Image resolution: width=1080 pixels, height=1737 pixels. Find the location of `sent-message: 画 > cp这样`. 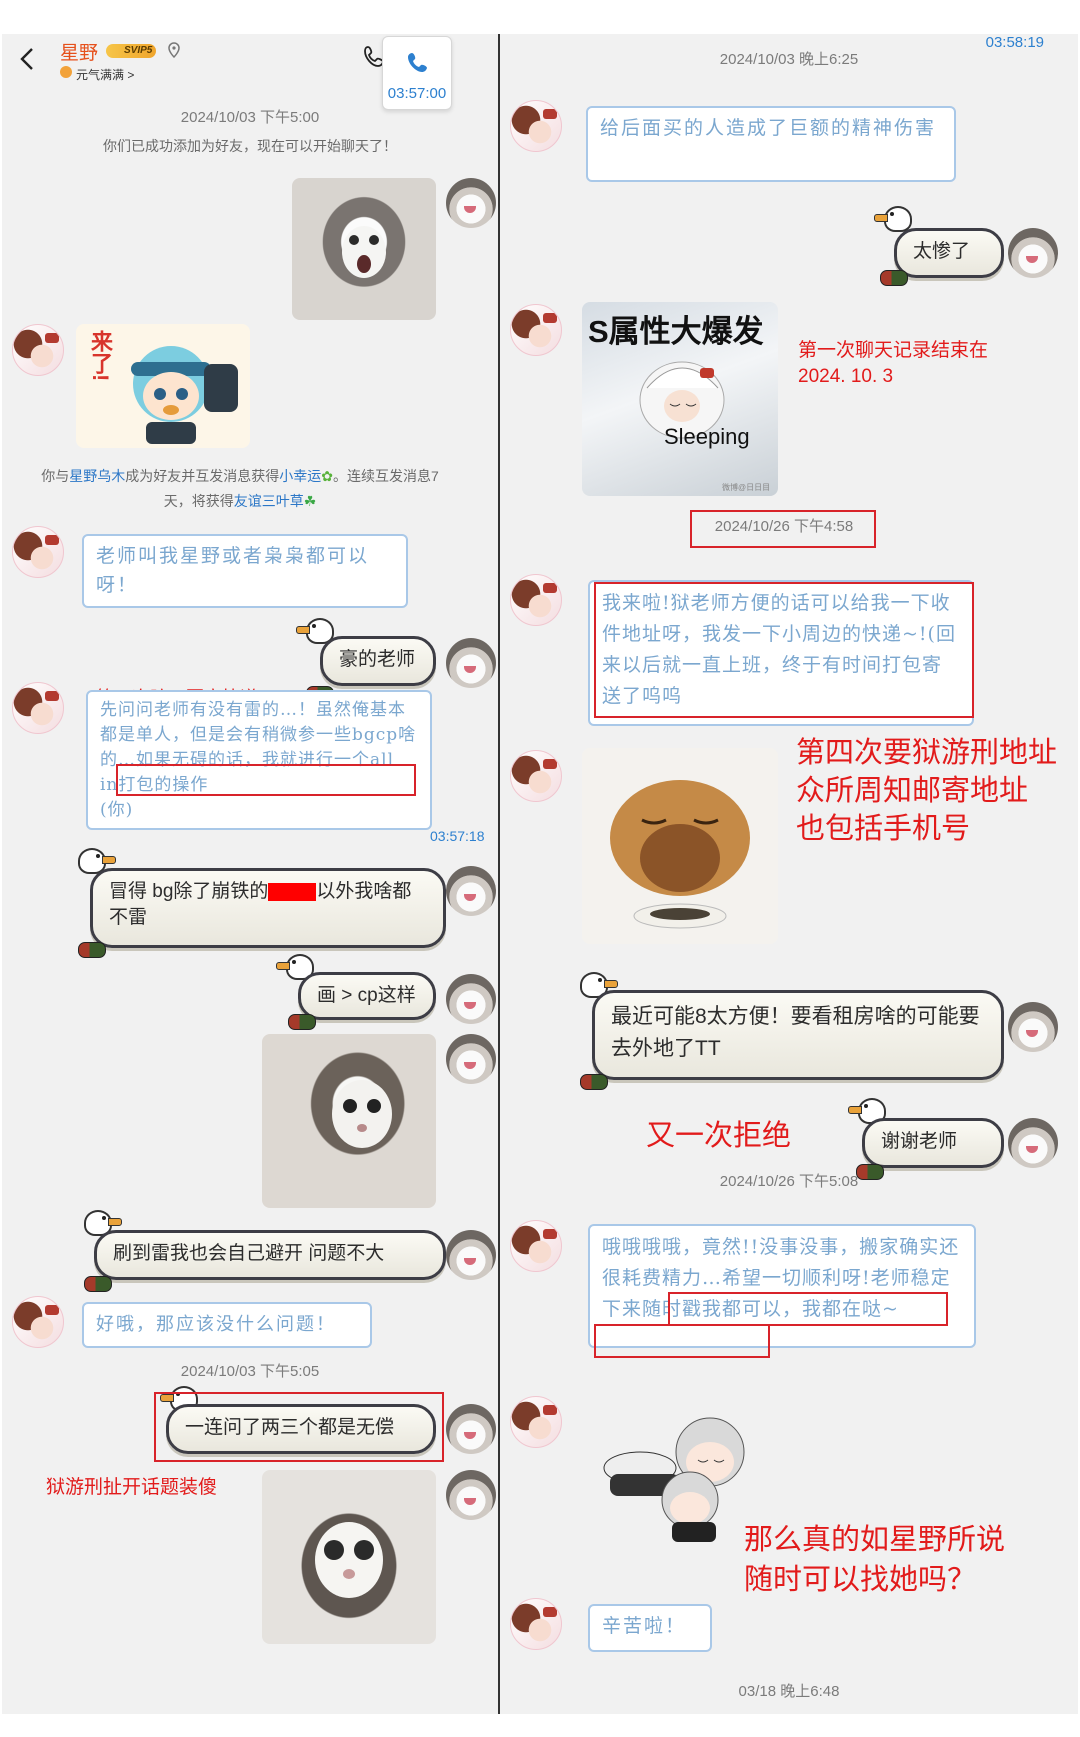

sent-message: 画 > cp这样 is located at coordinates (367, 996).